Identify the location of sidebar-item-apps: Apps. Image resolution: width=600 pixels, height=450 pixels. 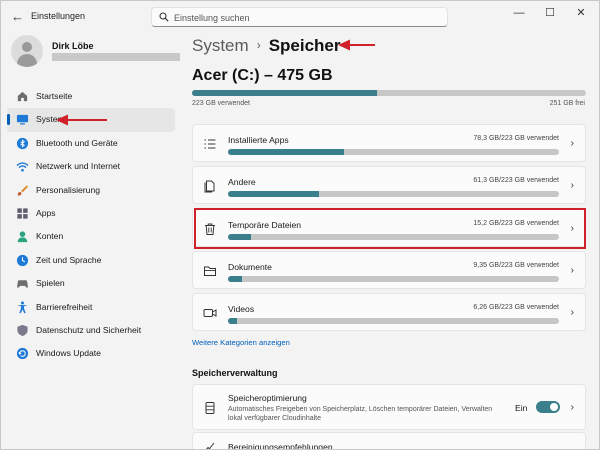
(91, 213).